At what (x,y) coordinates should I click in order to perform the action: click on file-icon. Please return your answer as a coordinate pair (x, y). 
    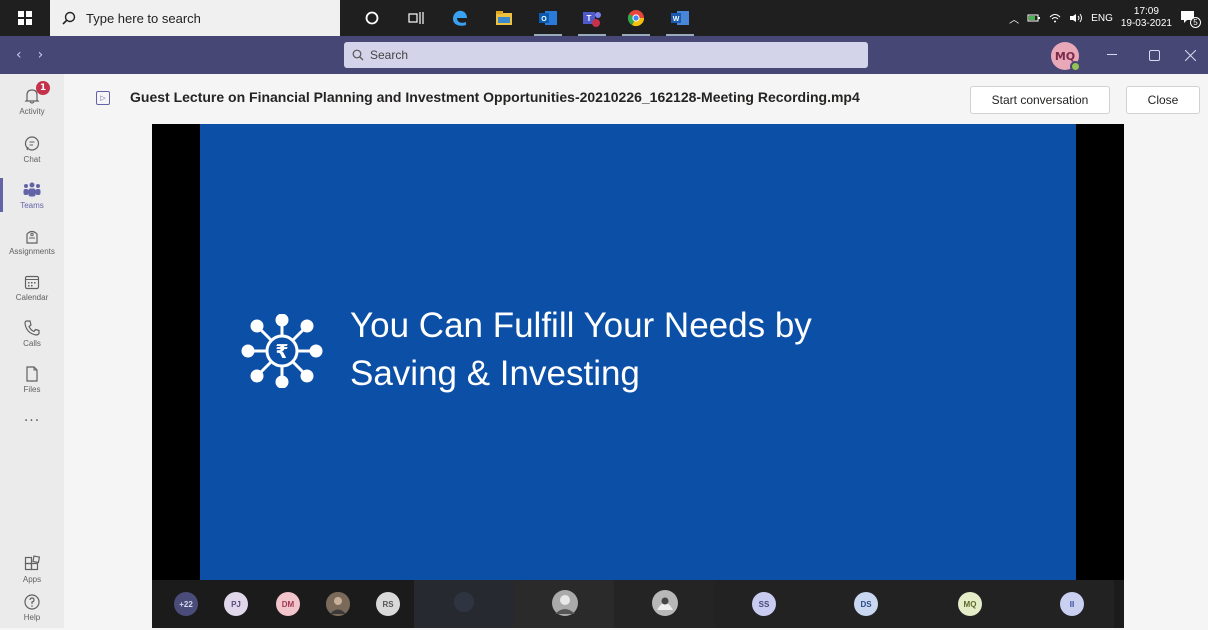
    Looking at the image, I should click on (32, 373).